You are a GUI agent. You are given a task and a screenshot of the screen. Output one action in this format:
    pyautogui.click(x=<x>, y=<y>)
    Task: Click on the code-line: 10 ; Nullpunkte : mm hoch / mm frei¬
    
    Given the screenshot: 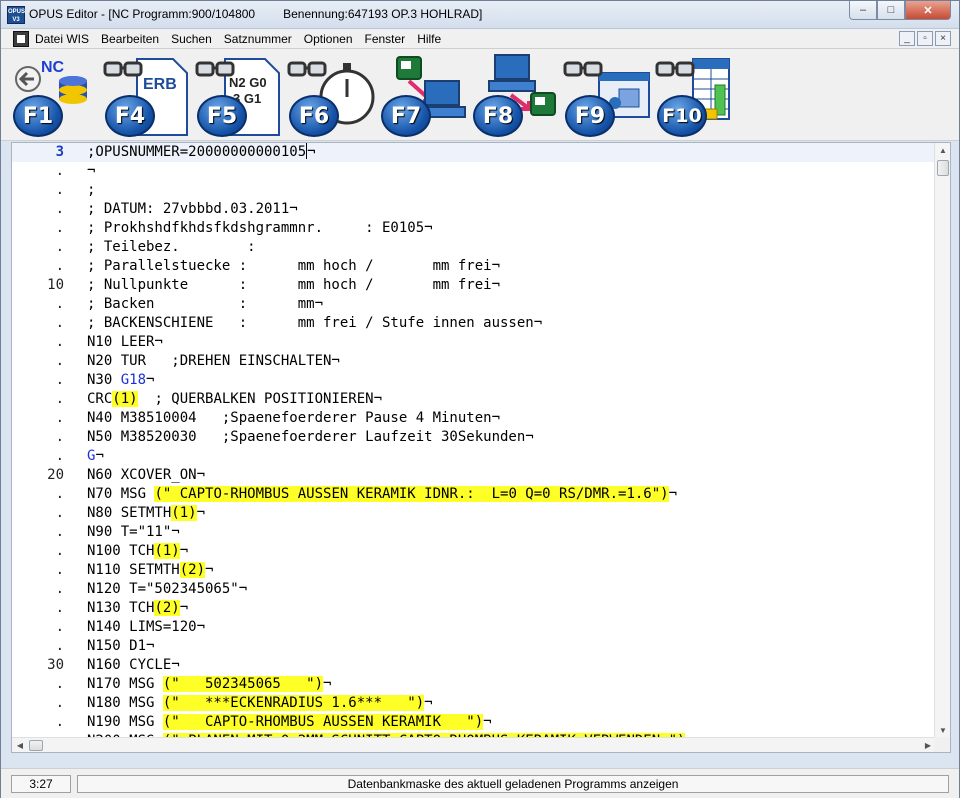 What is the action you would take?
    pyautogui.click(x=474, y=285)
    